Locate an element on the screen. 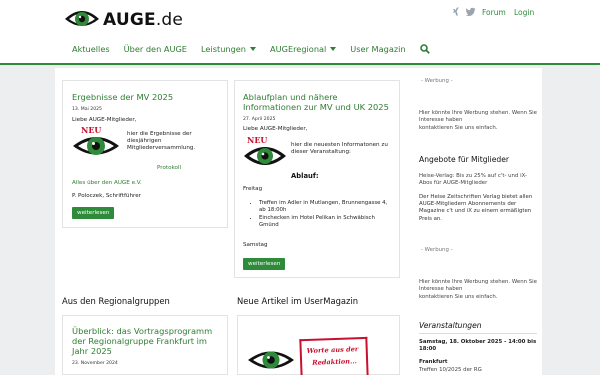  ad-label-2: - Werbung - is located at coordinates (437, 250).